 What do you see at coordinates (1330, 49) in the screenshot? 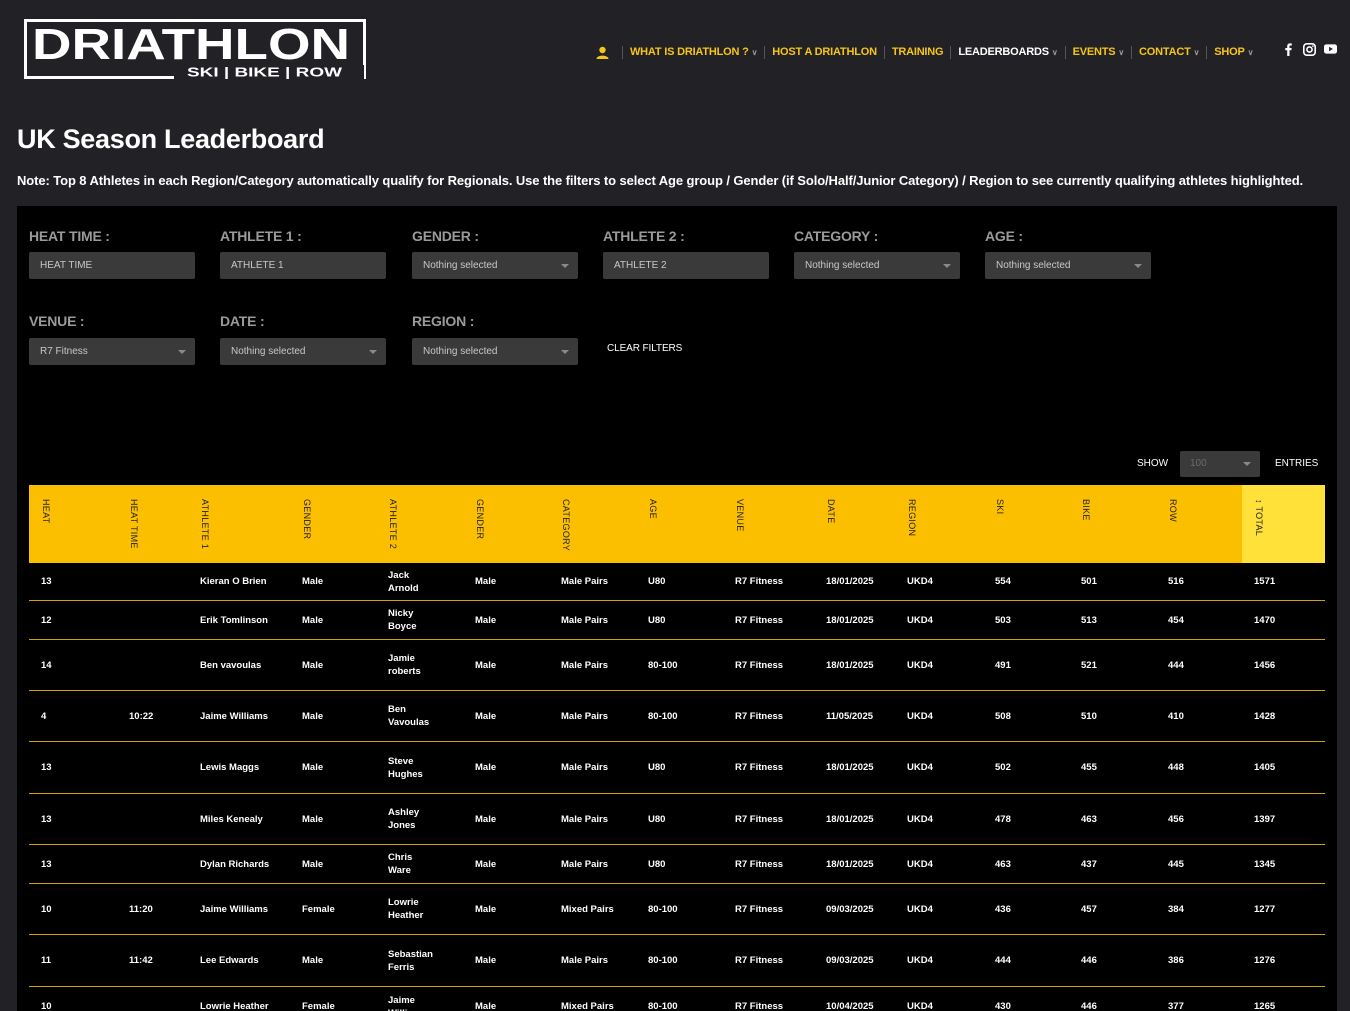
I see `youtube-icon` at bounding box center [1330, 49].